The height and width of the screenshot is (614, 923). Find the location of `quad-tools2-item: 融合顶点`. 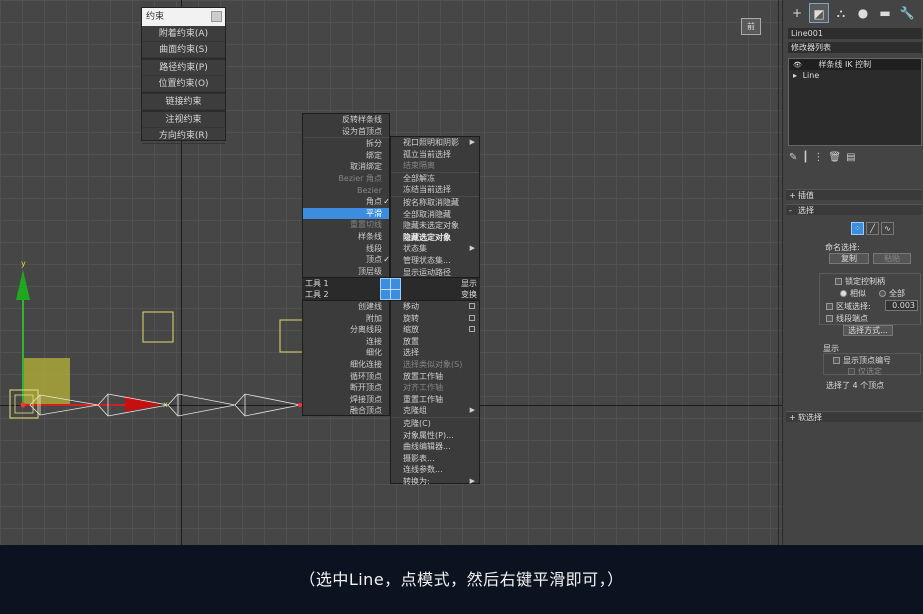

quad-tools2-item: 融合顶点 is located at coordinates (346, 411).